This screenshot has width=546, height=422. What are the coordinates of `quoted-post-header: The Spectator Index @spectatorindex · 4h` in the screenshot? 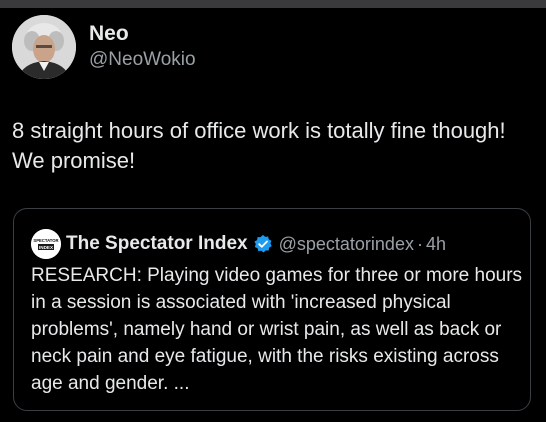 It's located at (256, 244).